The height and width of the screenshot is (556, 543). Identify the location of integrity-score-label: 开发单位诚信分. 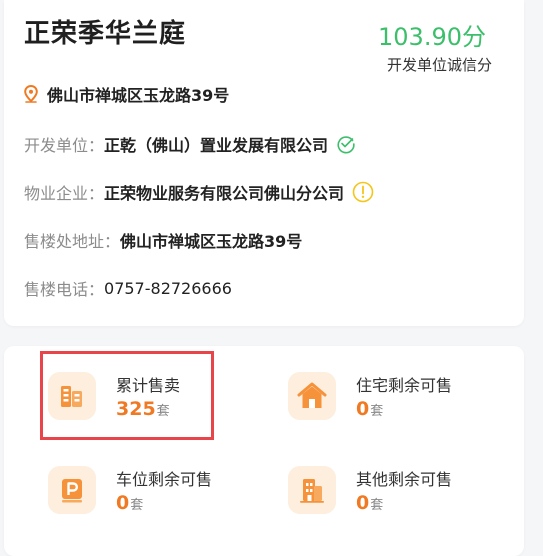
(439, 65).